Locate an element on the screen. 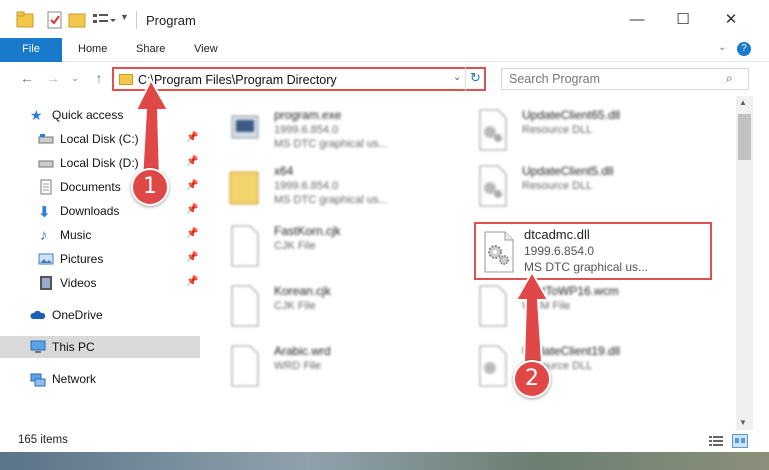  search-icon: ⌕ is located at coordinates (729, 78).